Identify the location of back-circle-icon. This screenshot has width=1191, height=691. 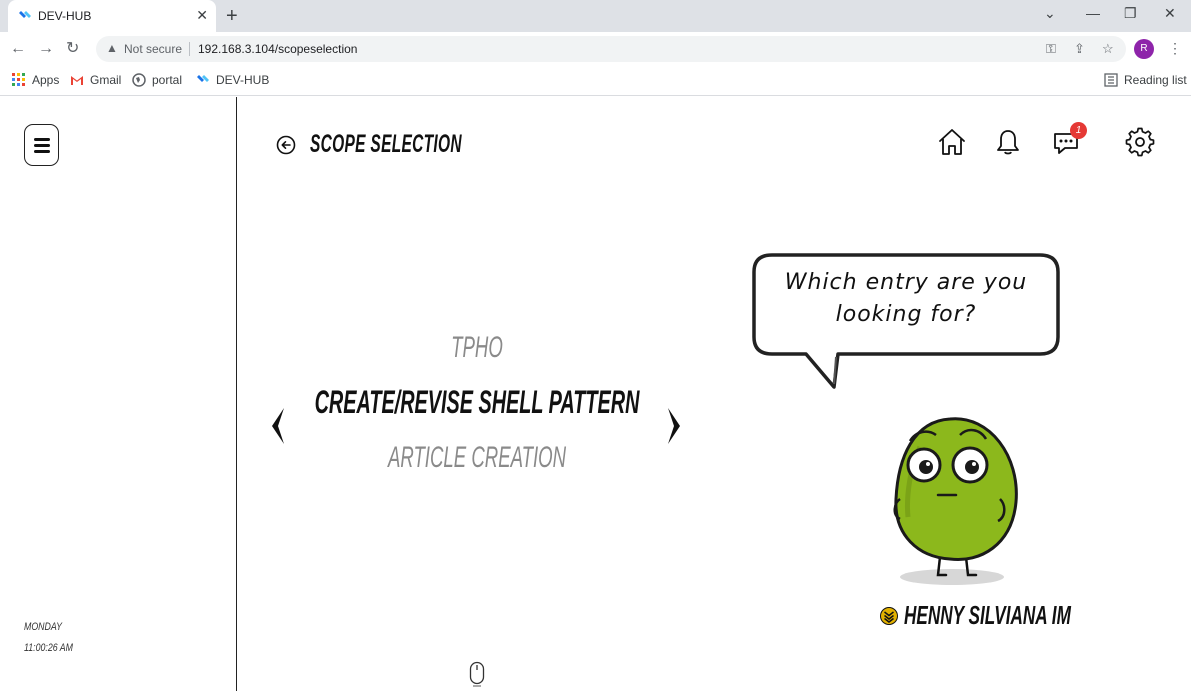
(286, 145).